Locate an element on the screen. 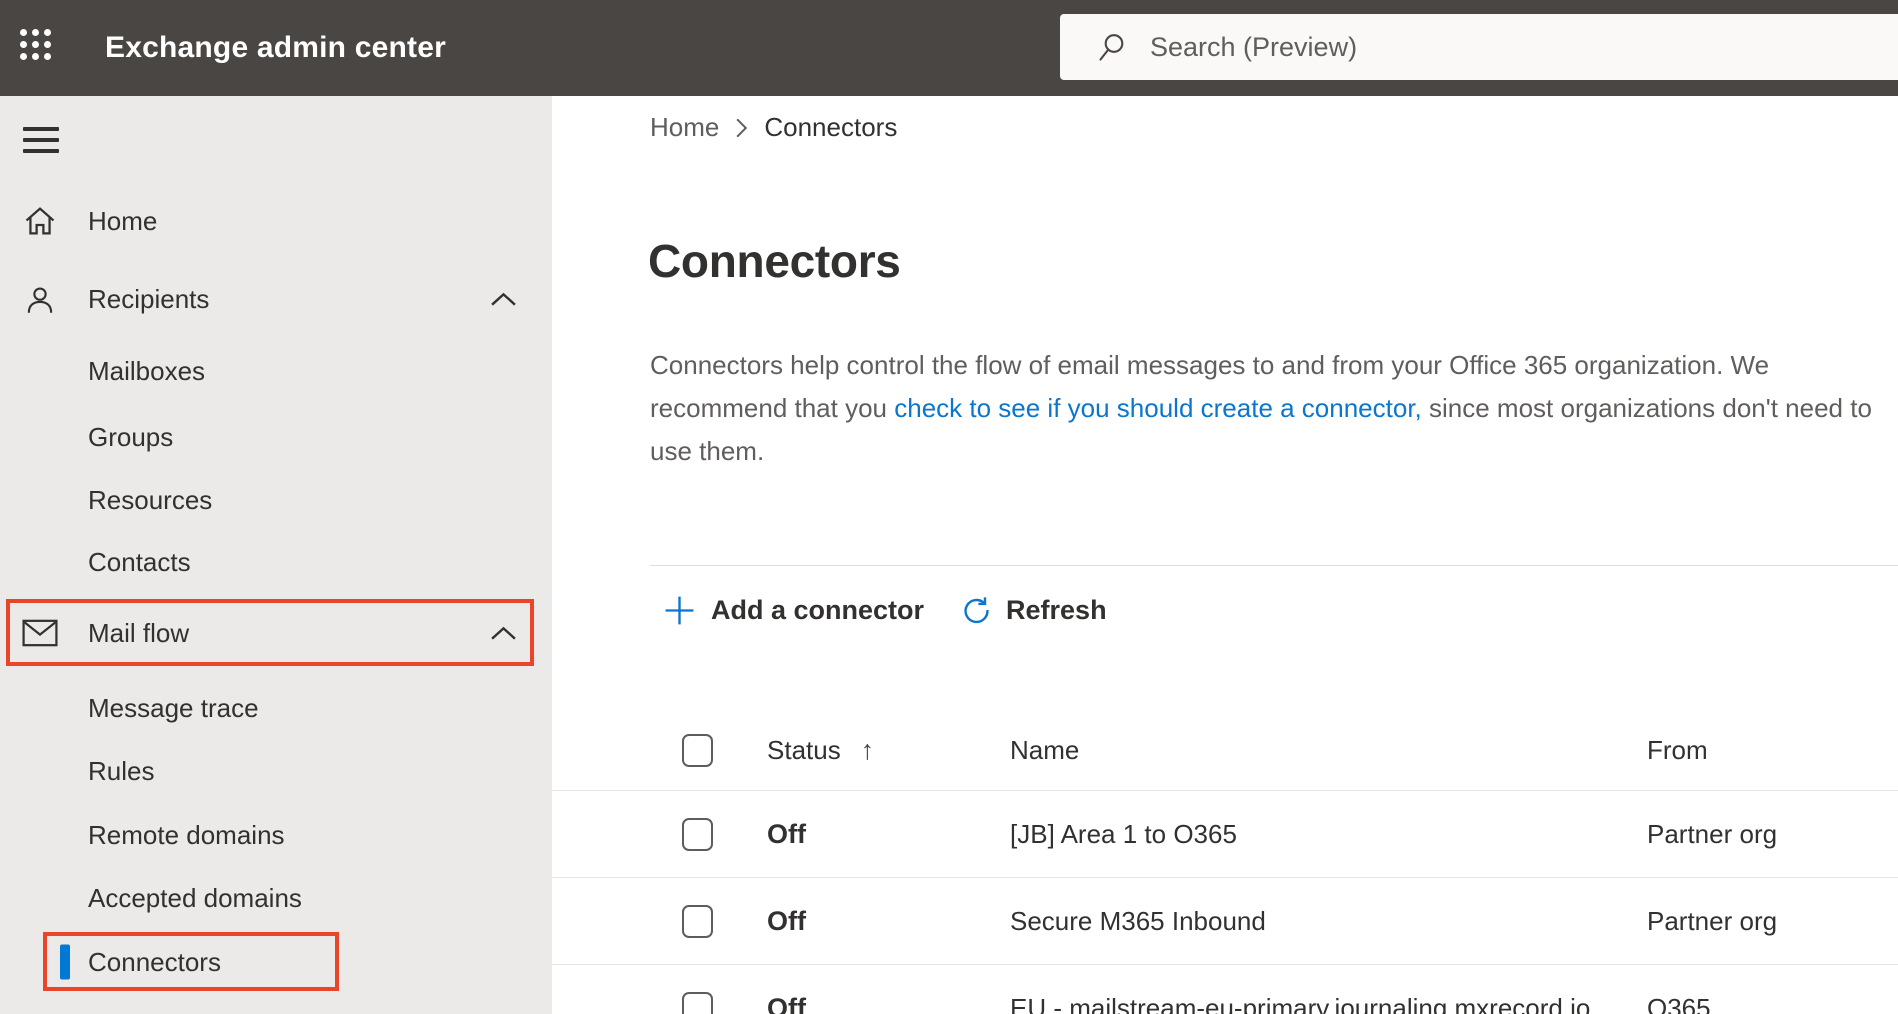 This screenshot has width=1898, height=1014. breadcrumb: Home Connectors is located at coordinates (773, 127).